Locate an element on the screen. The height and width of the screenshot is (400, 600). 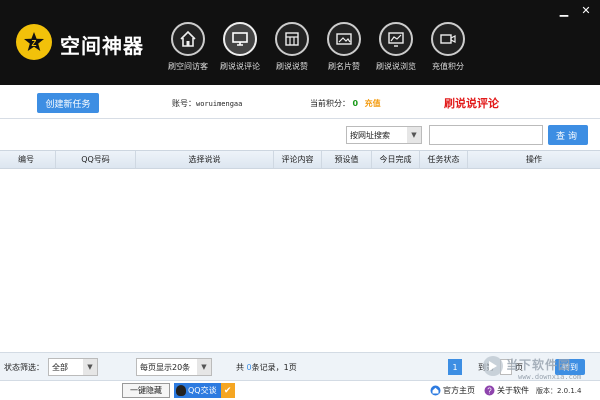
col-header-preset: 预设值 is located at coordinates (347, 159).